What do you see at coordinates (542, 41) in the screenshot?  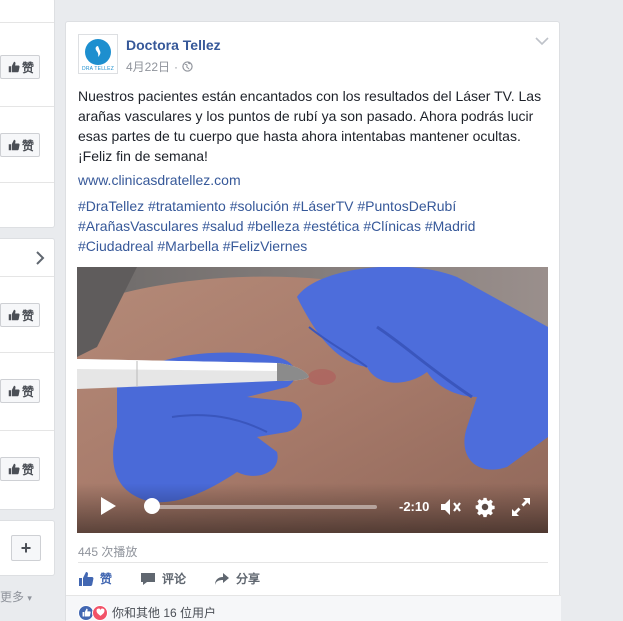 I see `chevron-down-icon` at bounding box center [542, 41].